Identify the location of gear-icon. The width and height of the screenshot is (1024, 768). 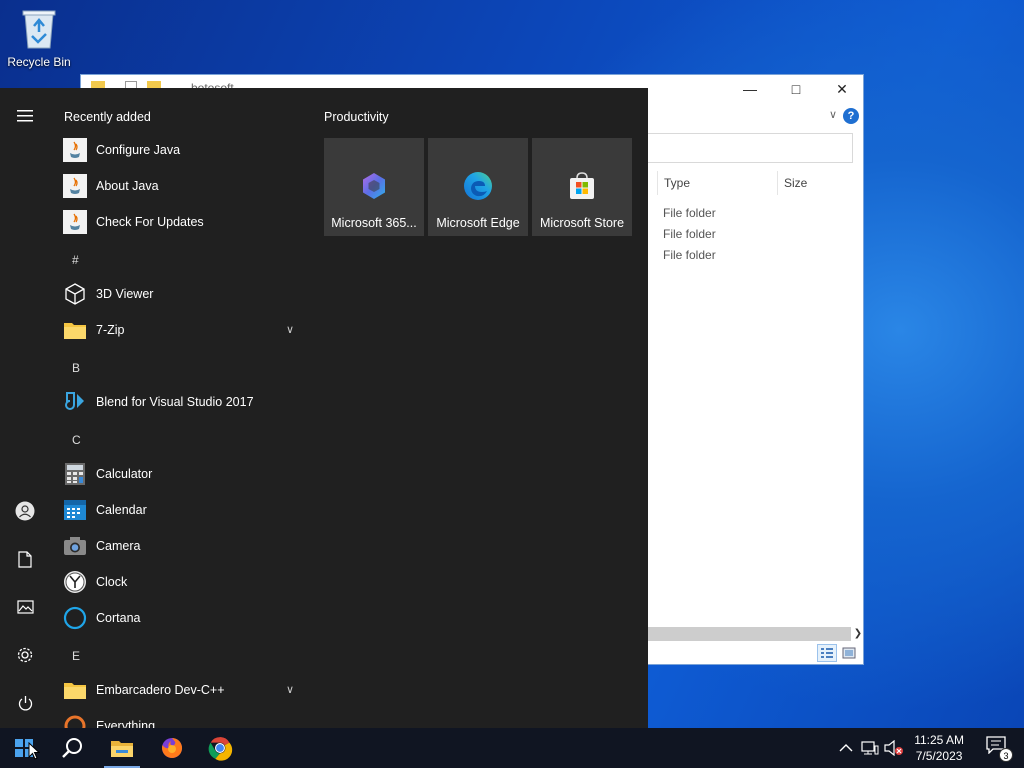
(25, 655).